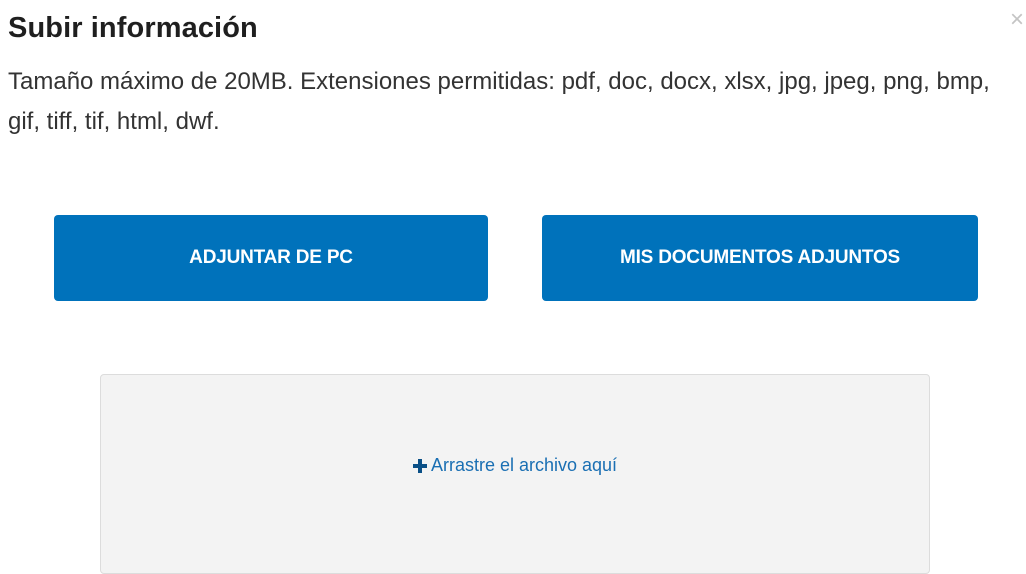 This screenshot has width=1026, height=574. I want to click on attach-from-pc-button: ADJUNTAR DE PC, so click(271, 258).